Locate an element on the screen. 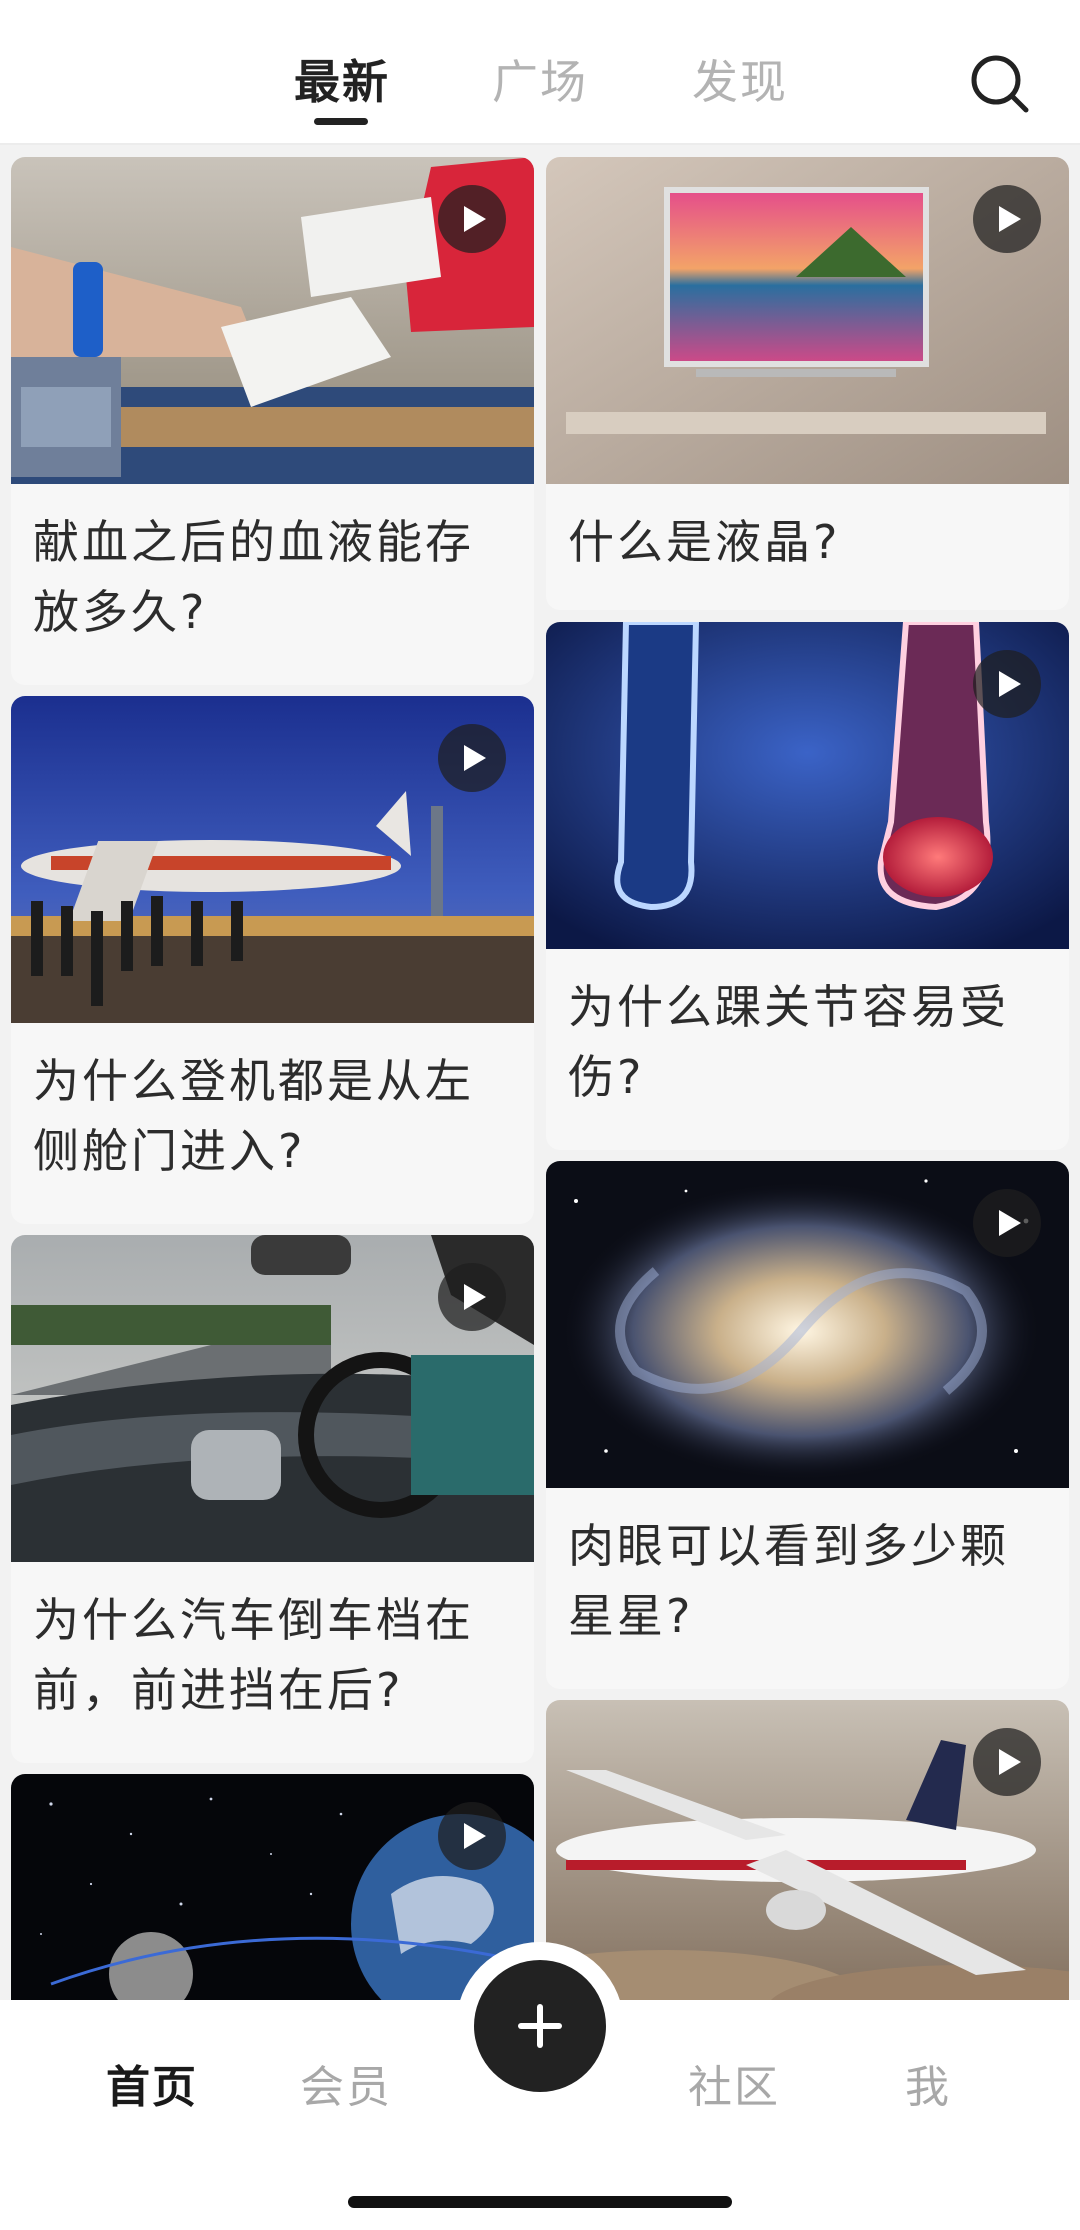 This screenshot has width=1080, height=2230. car-dashboard-photo is located at coordinates (272, 1398).